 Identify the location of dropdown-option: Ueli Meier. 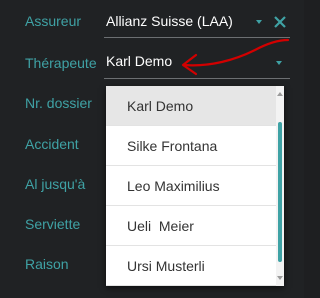
(191, 226).